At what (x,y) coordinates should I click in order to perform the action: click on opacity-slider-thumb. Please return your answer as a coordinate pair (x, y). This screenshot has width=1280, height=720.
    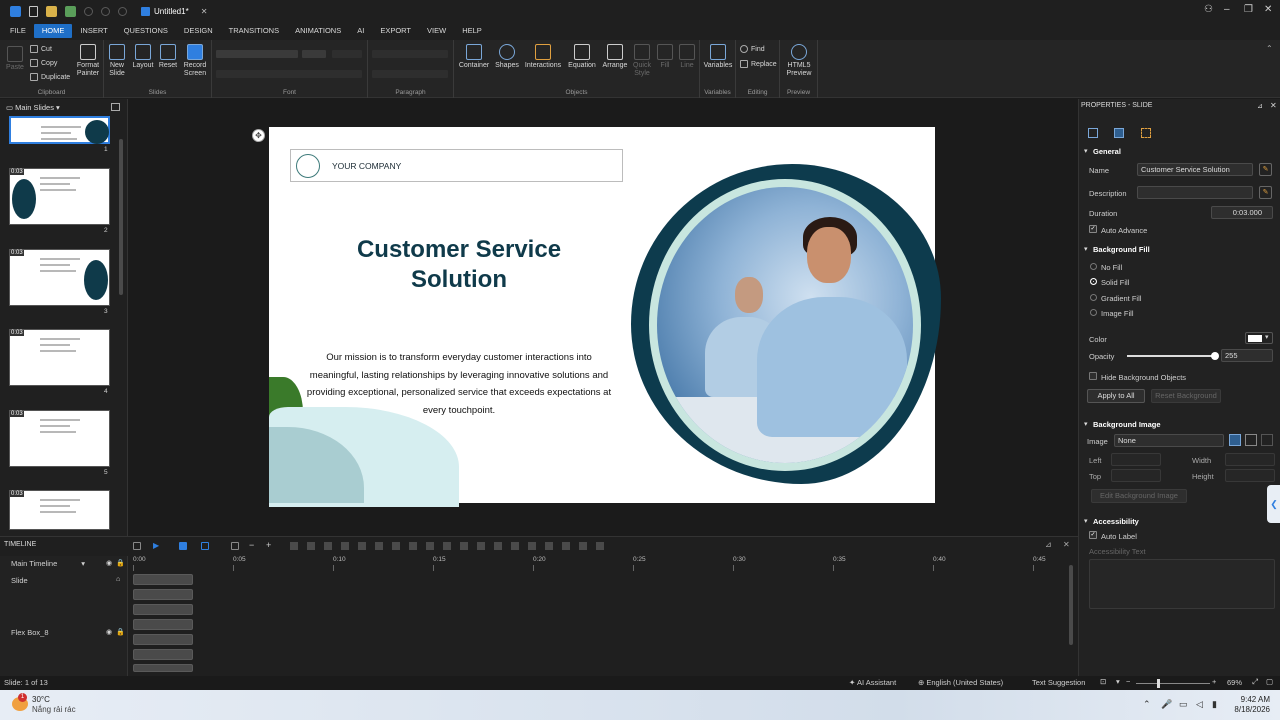
    Looking at the image, I should click on (1215, 356).